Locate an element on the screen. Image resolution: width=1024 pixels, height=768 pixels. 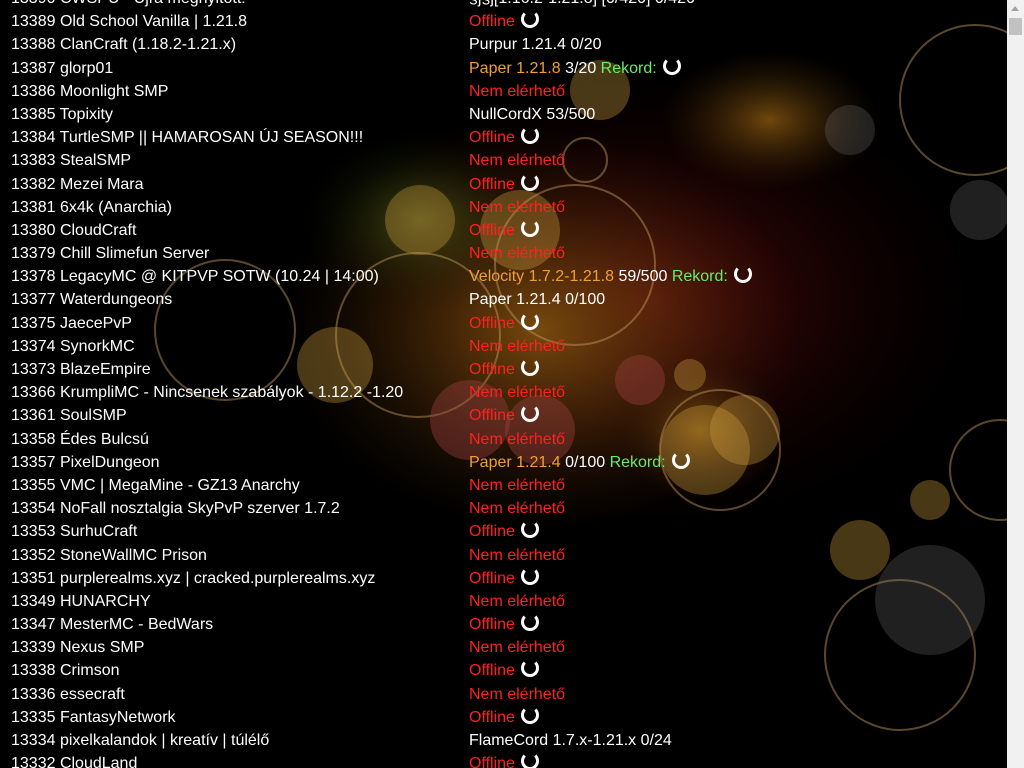
server-name-link: 13349 HUNARCHY is located at coordinates (81, 601).